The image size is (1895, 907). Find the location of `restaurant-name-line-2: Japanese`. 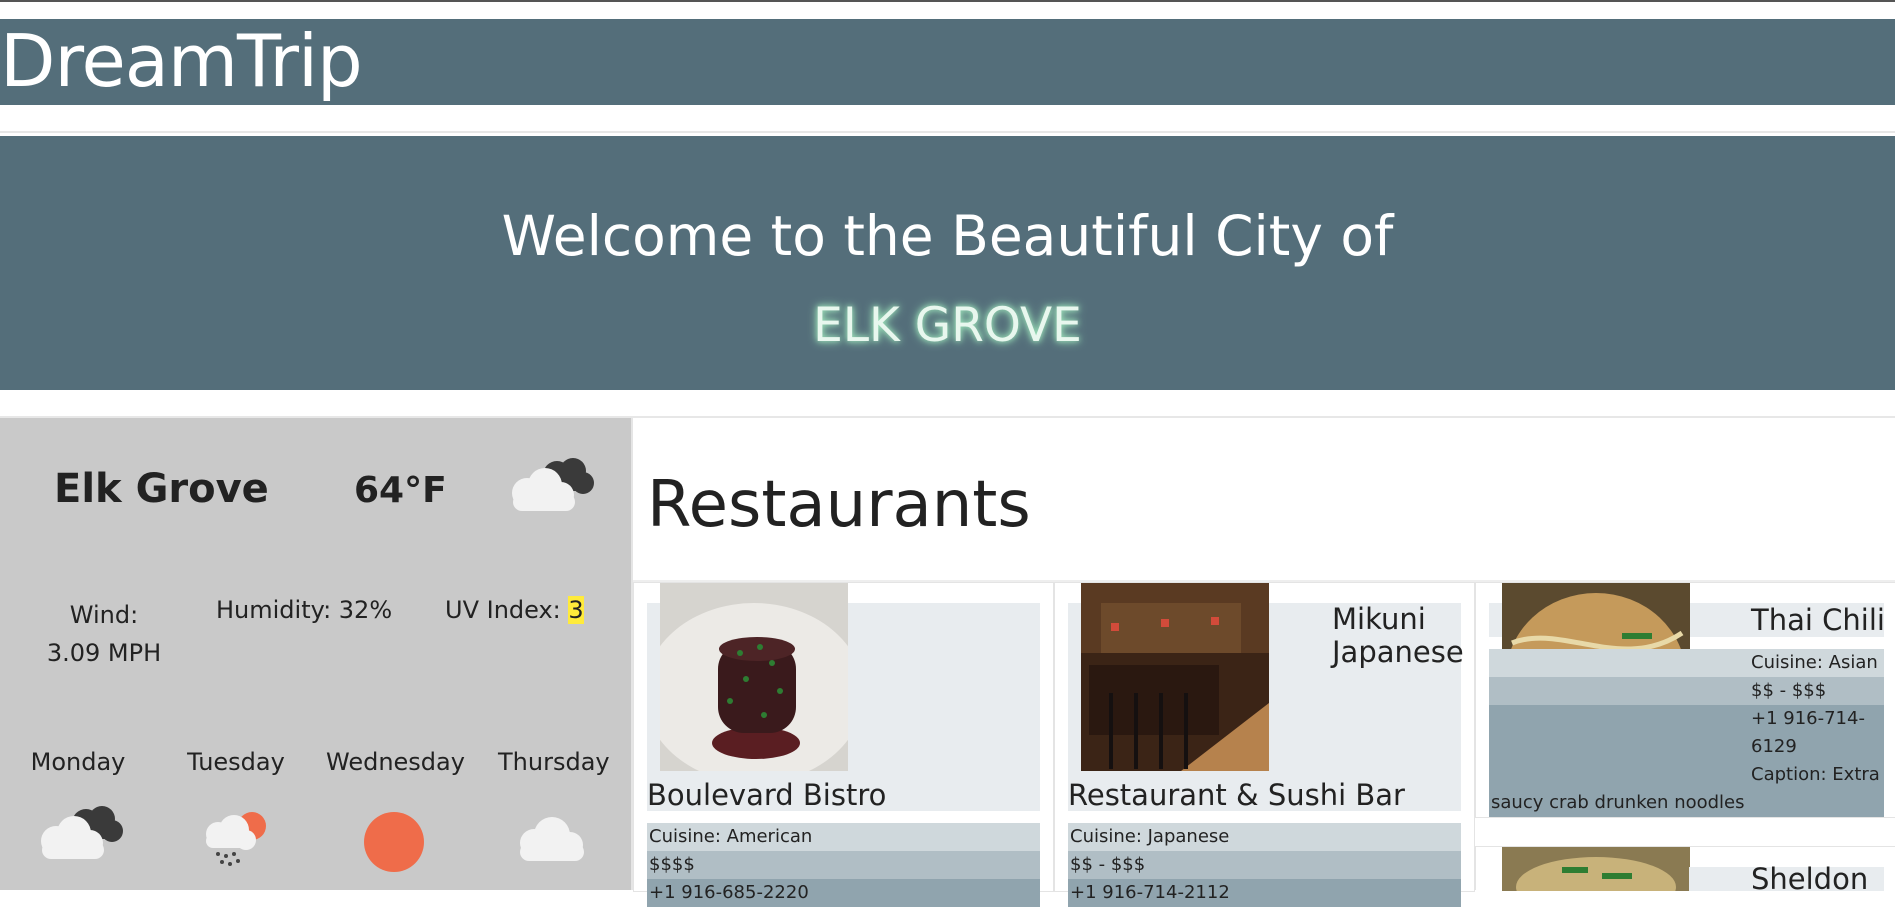

restaurant-name-line-2: Japanese is located at coordinates (1398, 652).